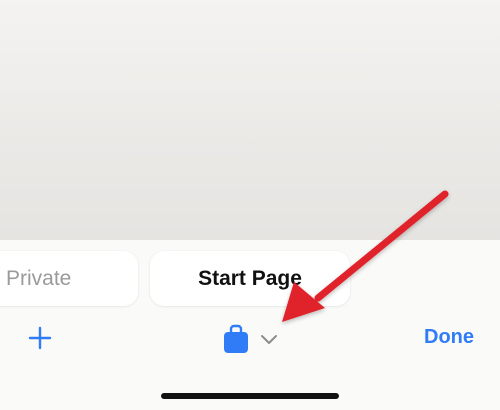  I want to click on home-indicator, so click(250, 396).